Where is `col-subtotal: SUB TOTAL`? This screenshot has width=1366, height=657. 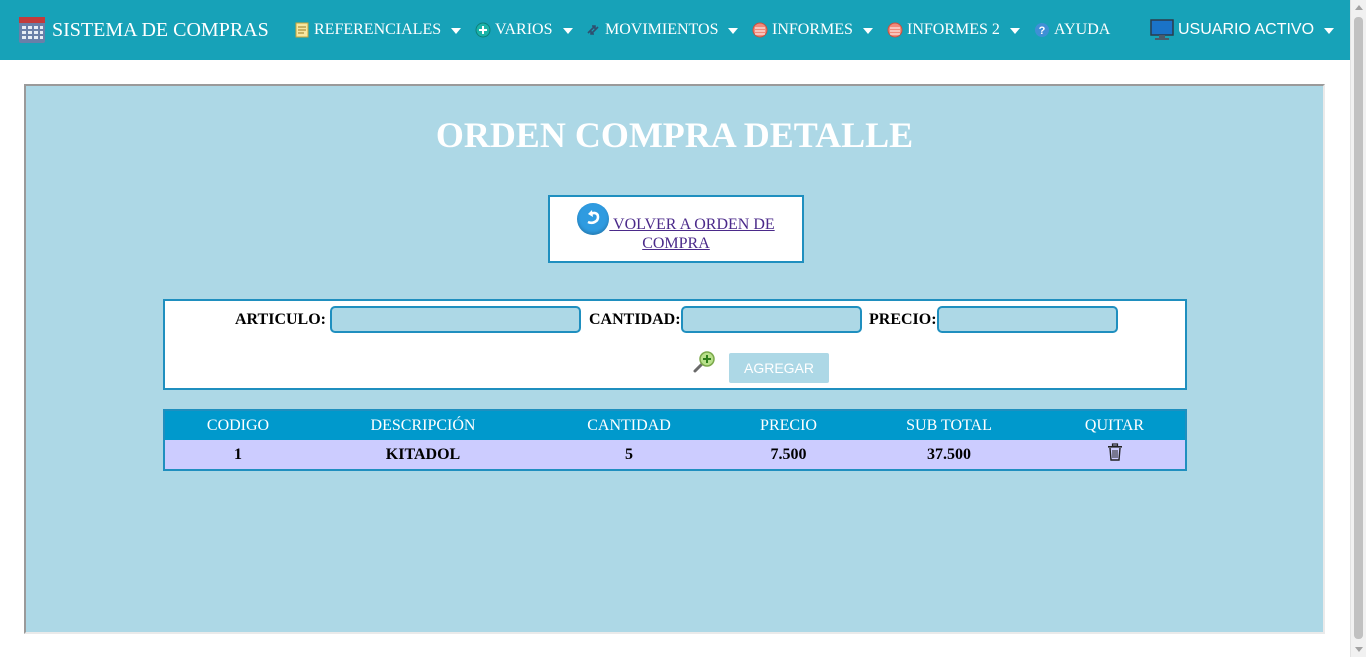 col-subtotal: SUB TOTAL is located at coordinates (949, 425).